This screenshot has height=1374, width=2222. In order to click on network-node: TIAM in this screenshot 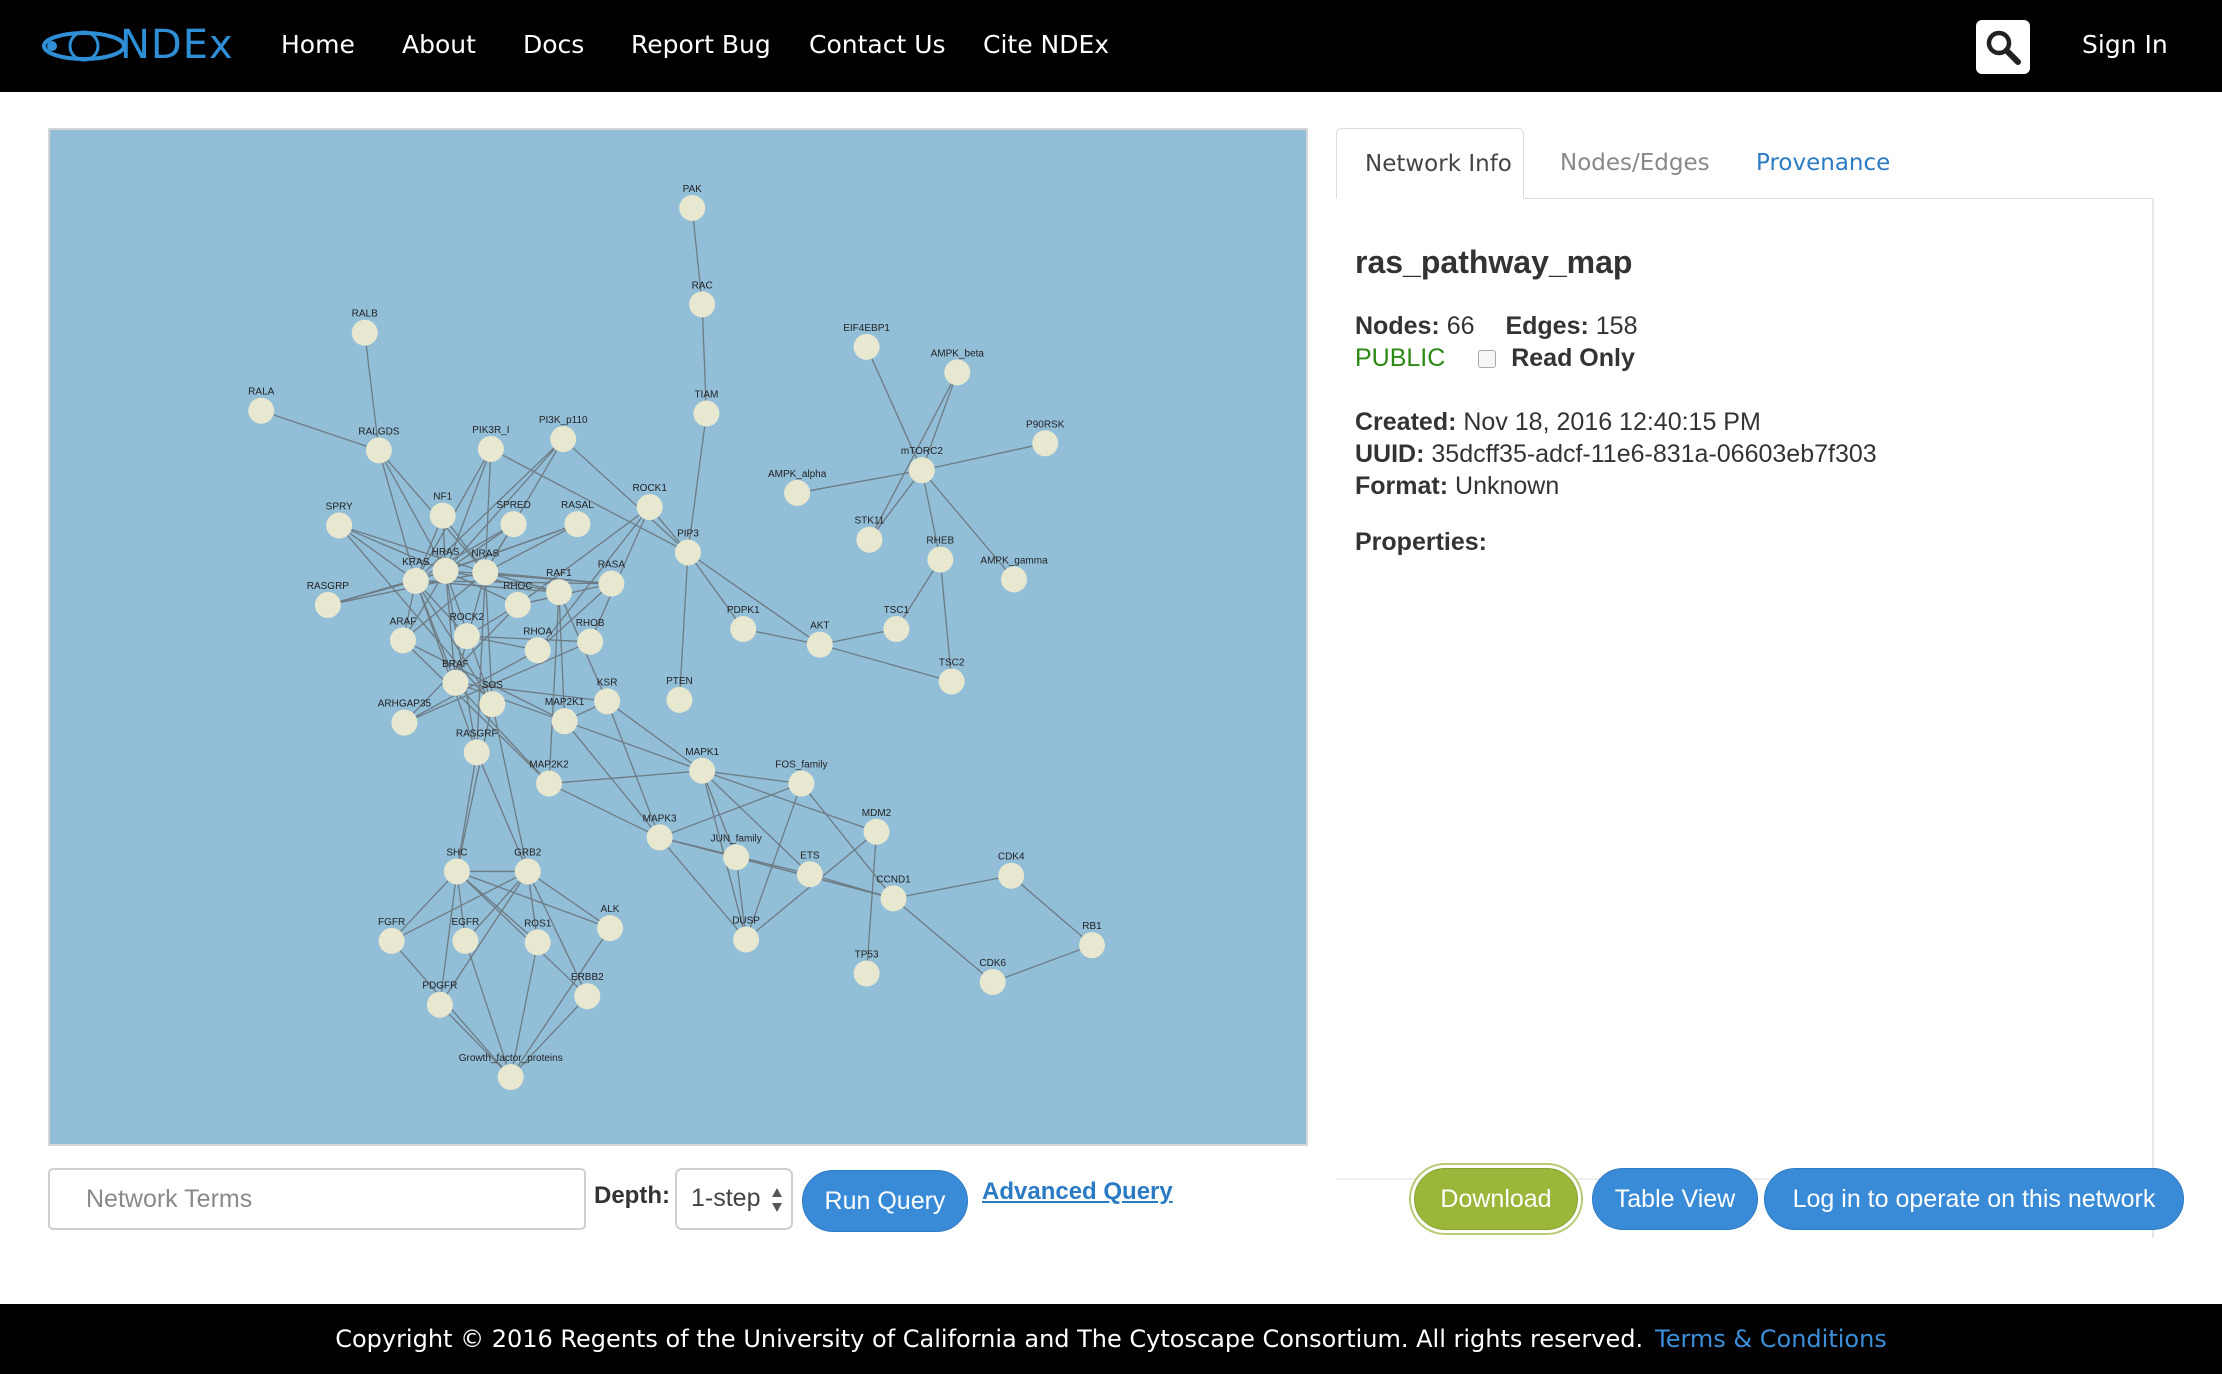, I will do `click(706, 408)`.